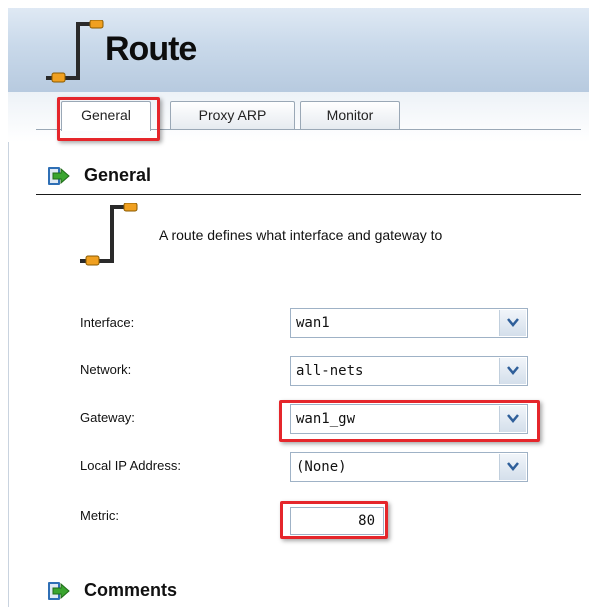 The height and width of the screenshot is (607, 589). I want to click on section-divider, so click(308, 194).